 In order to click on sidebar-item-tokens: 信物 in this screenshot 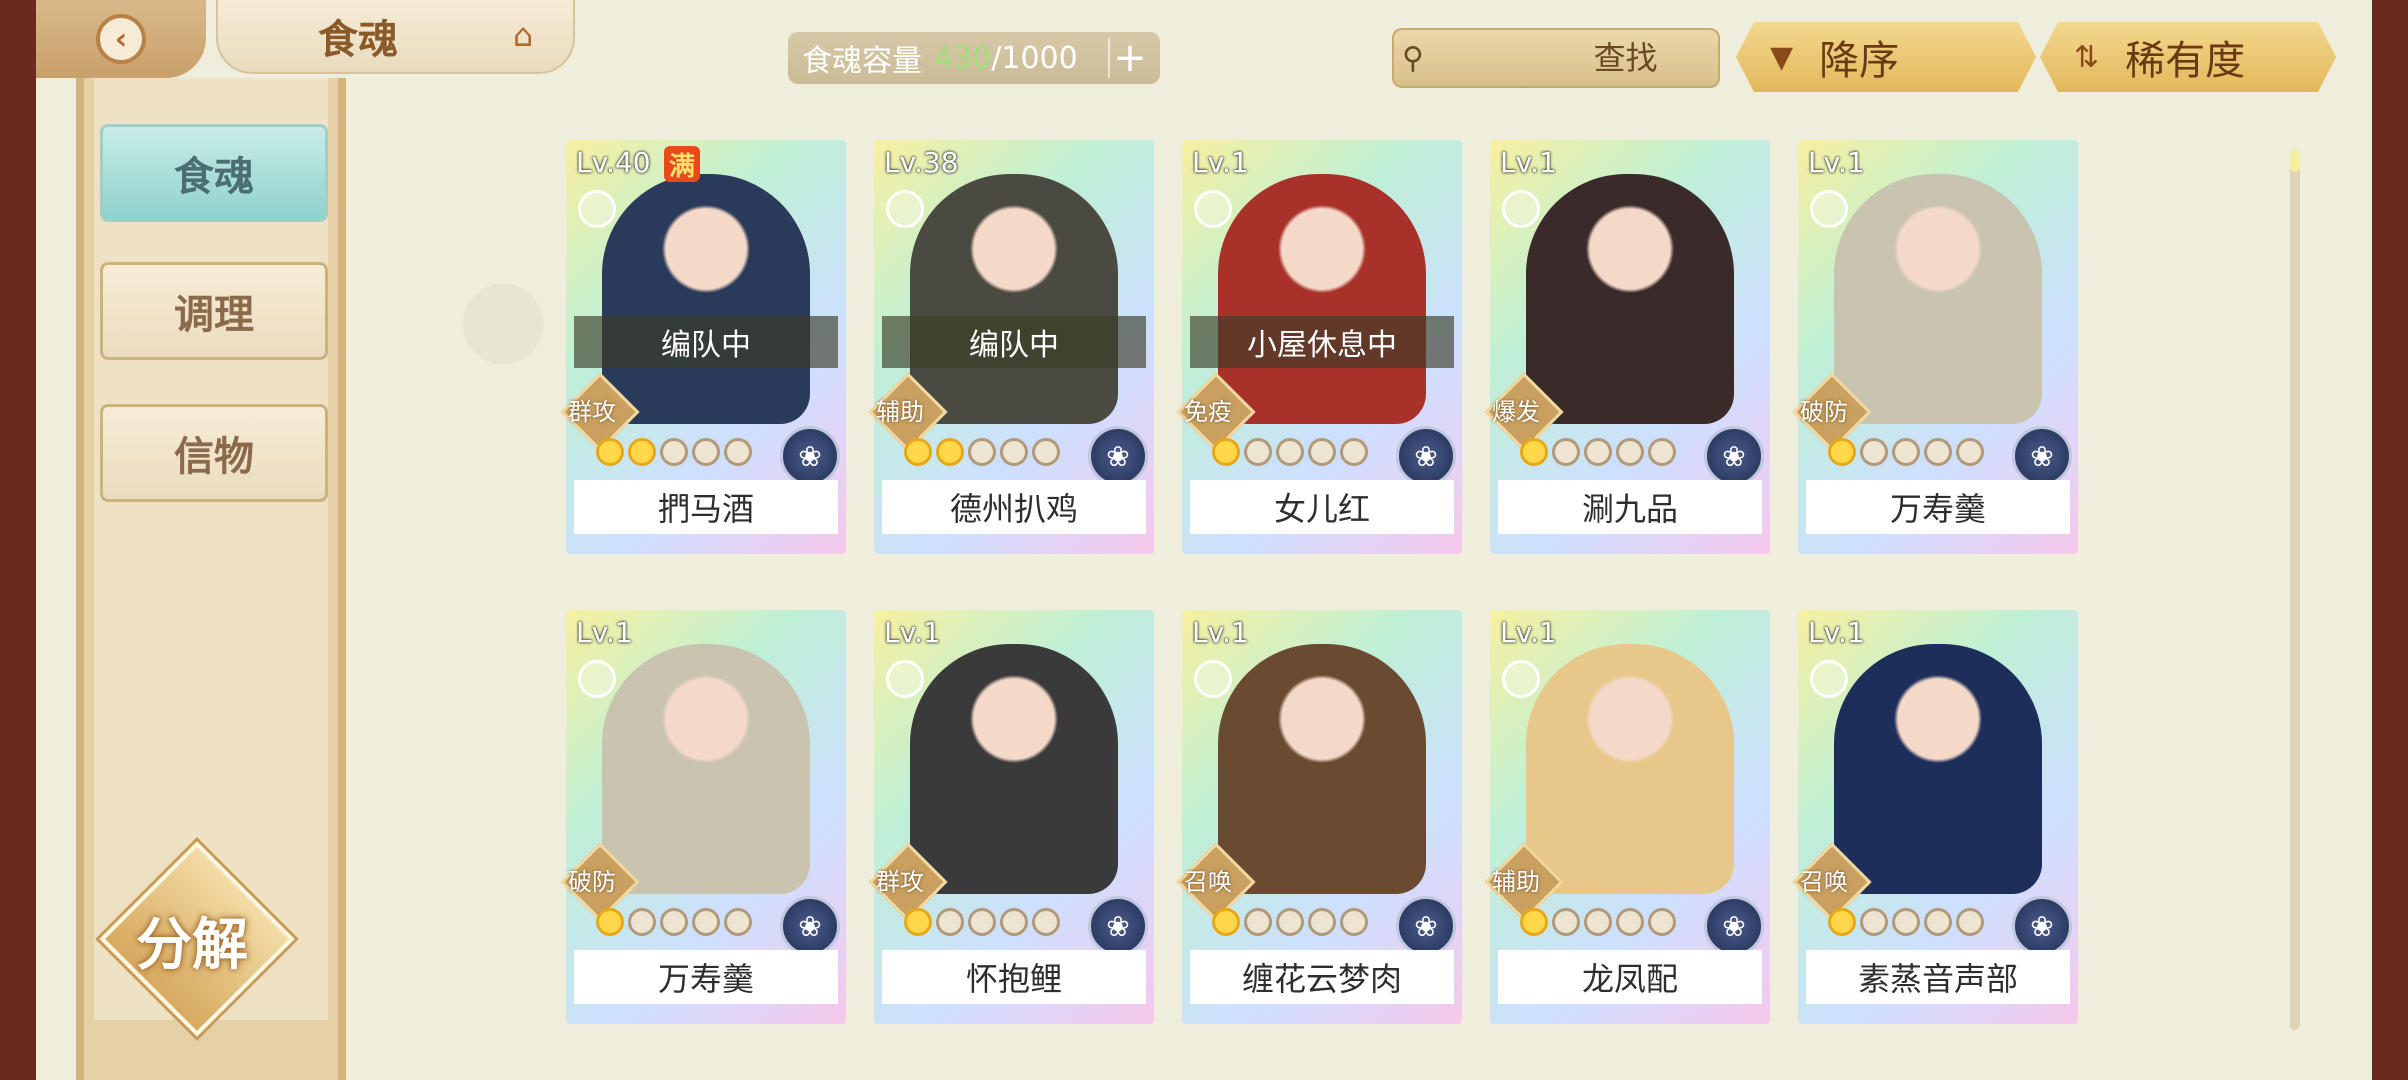, I will do `click(214, 453)`.